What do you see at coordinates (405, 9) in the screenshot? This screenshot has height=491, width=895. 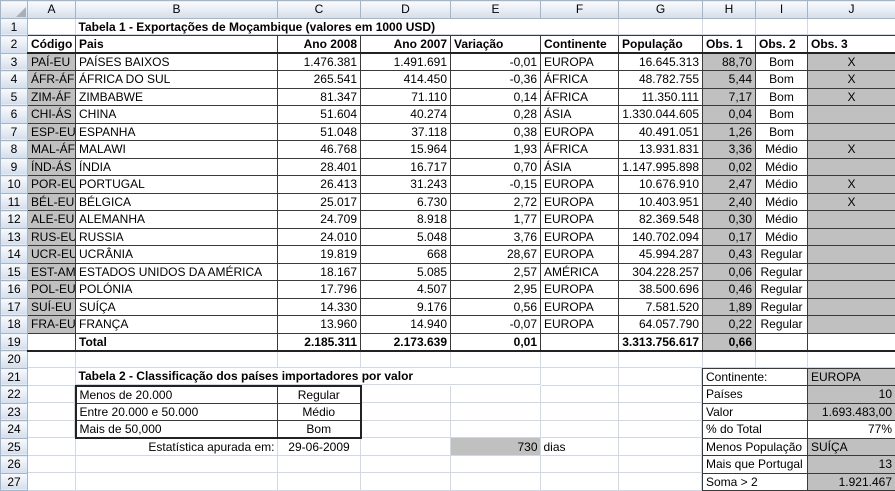 I see `col-header-D: D` at bounding box center [405, 9].